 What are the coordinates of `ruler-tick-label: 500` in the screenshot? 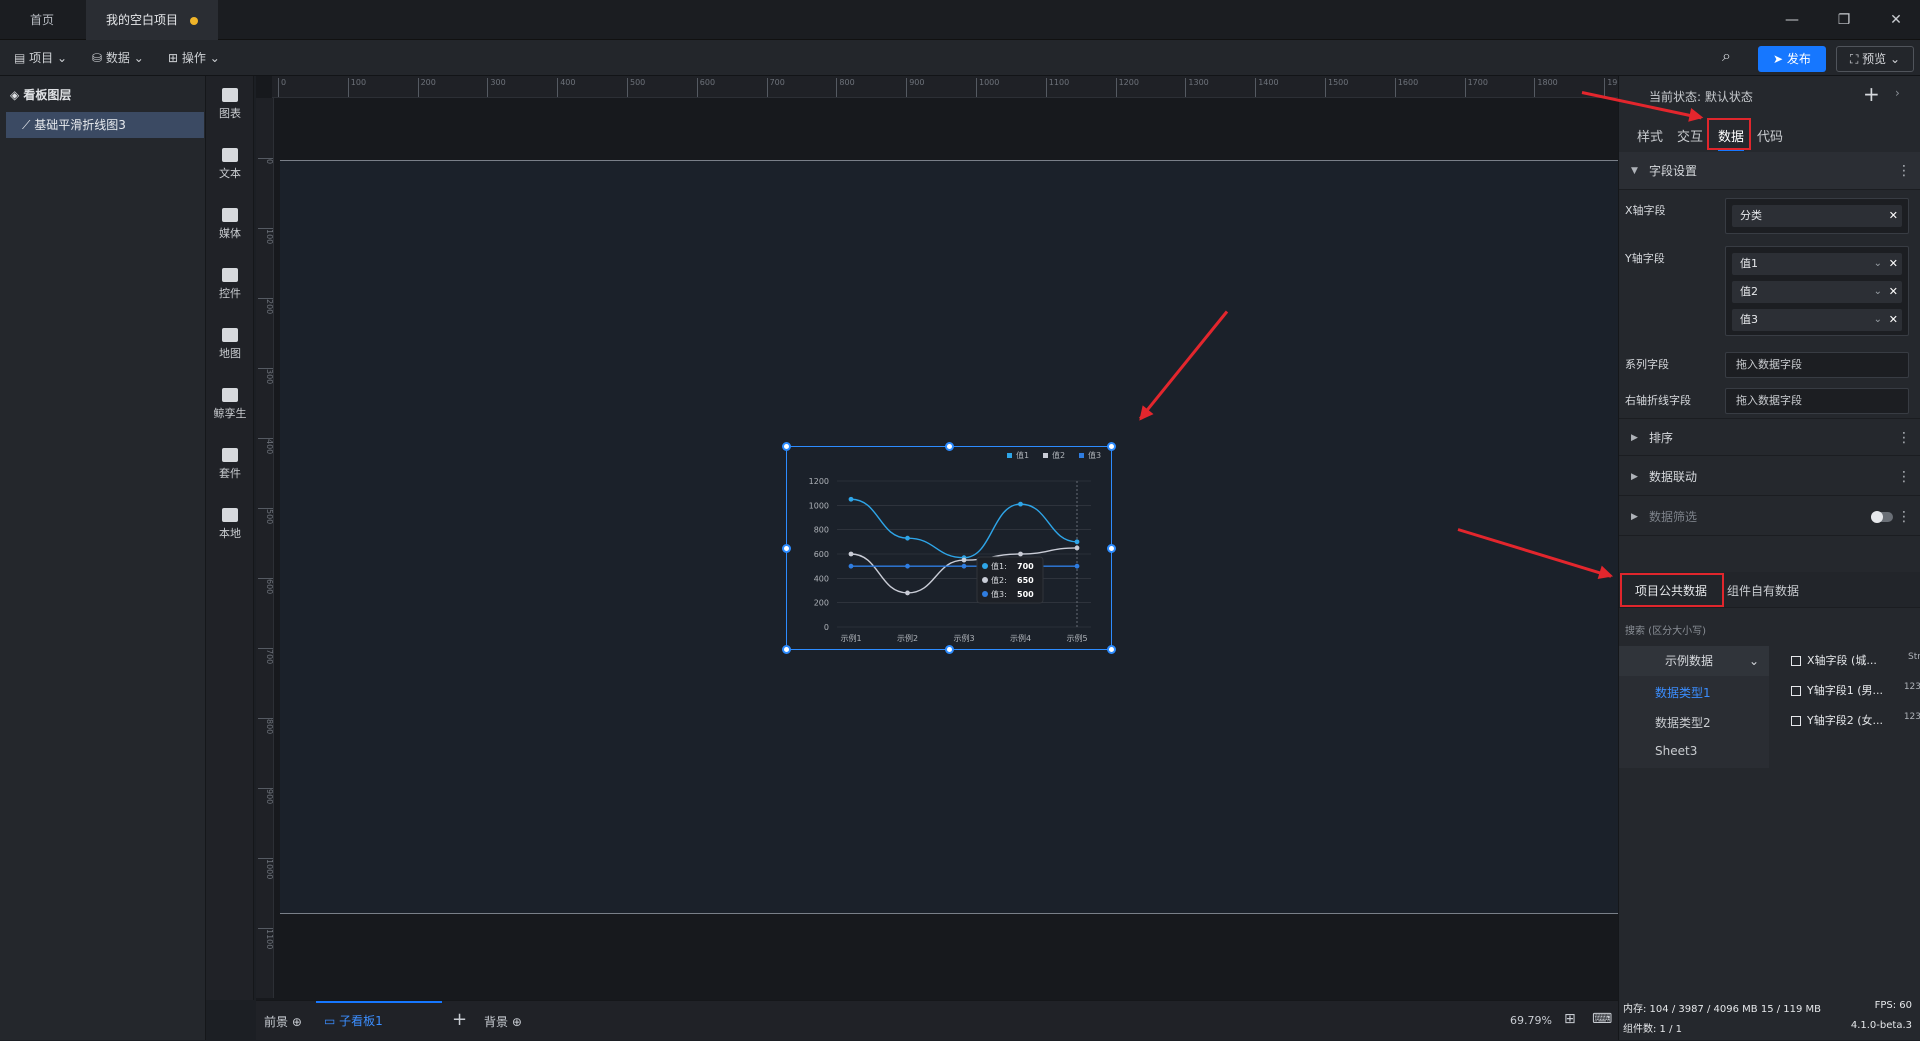 It's located at (265, 516).